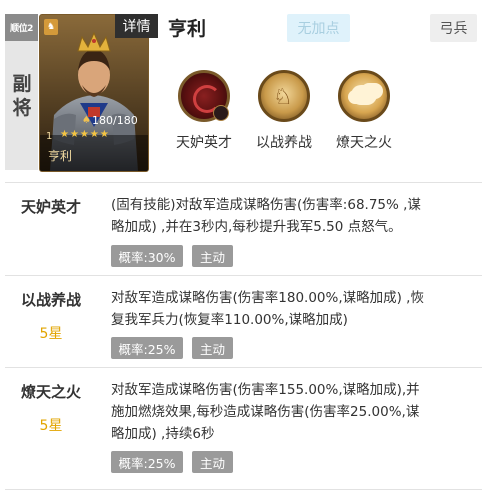  Describe the element at coordinates (265, 390) in the screenshot. I see `description-line: 对敌军造成谋略伤害(伤害率155.00%,谋略加成),并` at that location.